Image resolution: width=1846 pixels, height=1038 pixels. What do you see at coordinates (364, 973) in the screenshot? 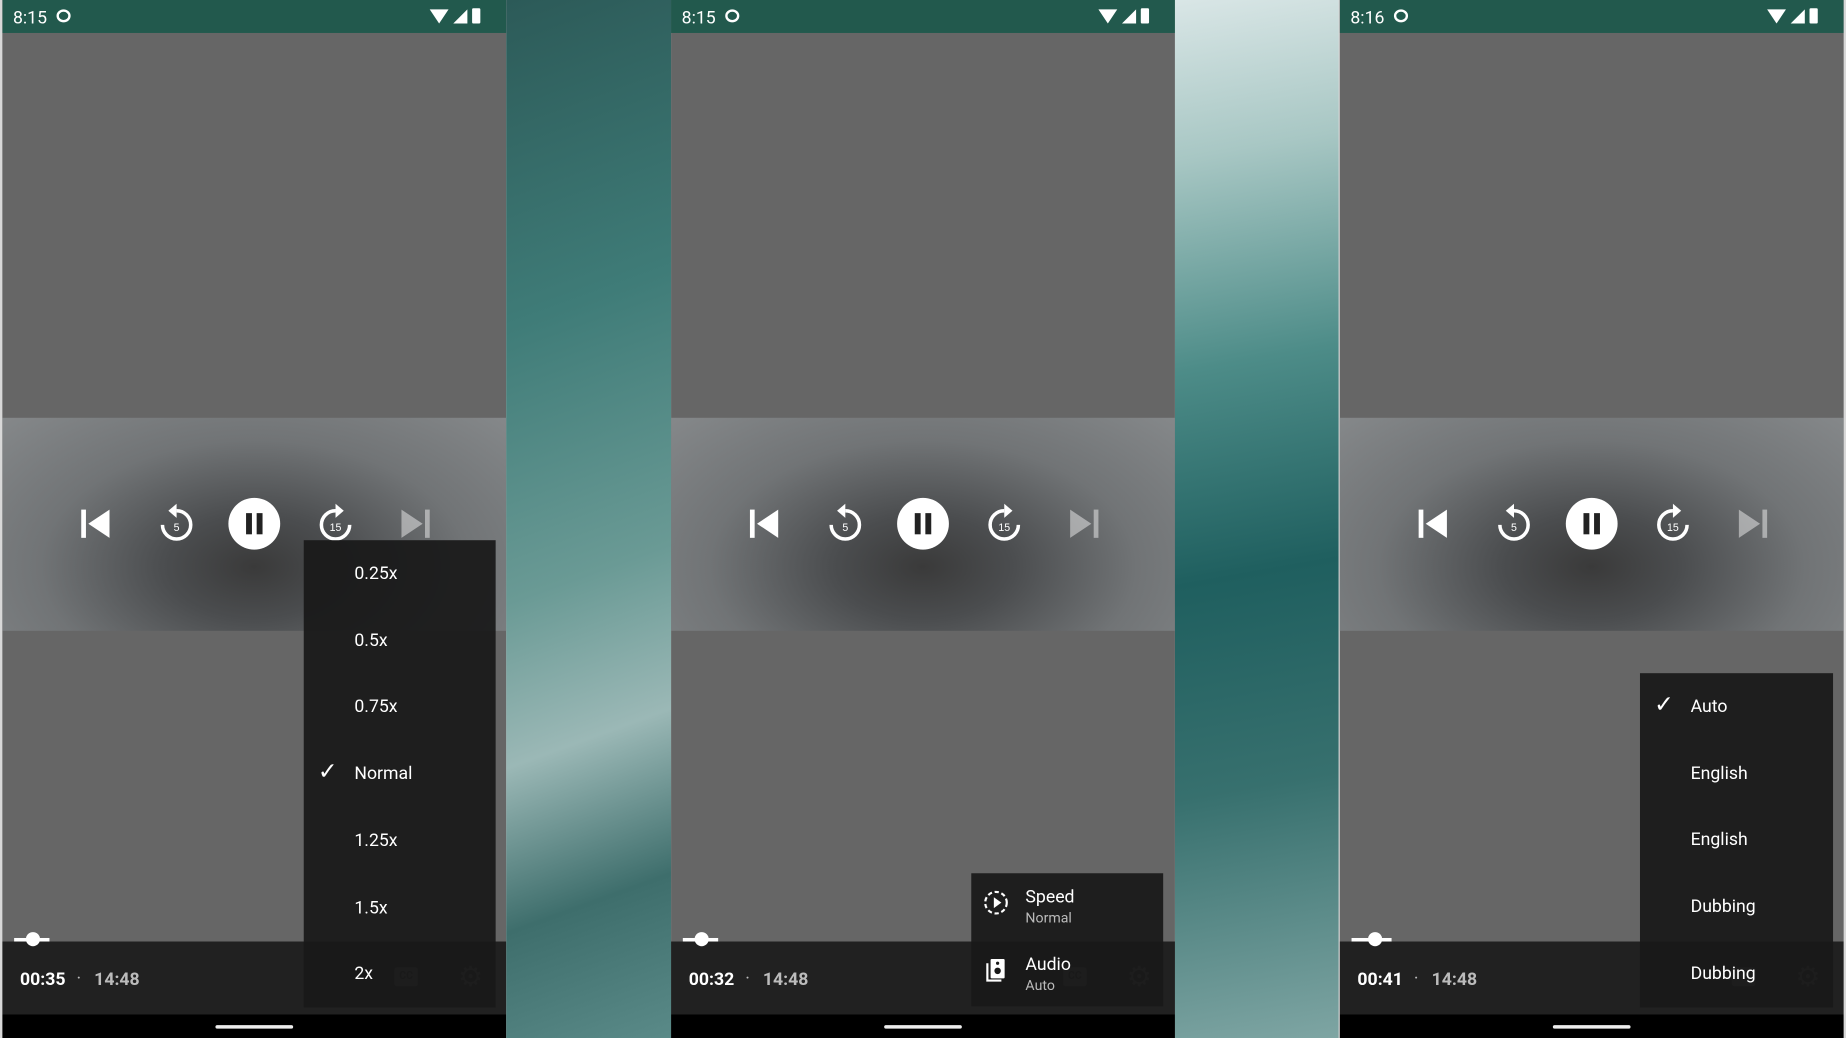
I see `menu-item-label: 2x` at bounding box center [364, 973].